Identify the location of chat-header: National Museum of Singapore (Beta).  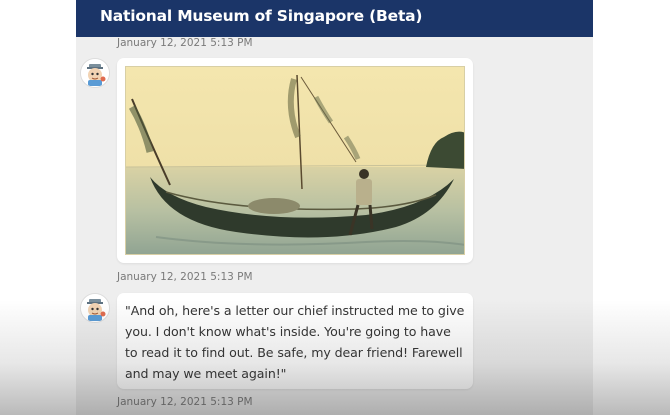
(334, 18).